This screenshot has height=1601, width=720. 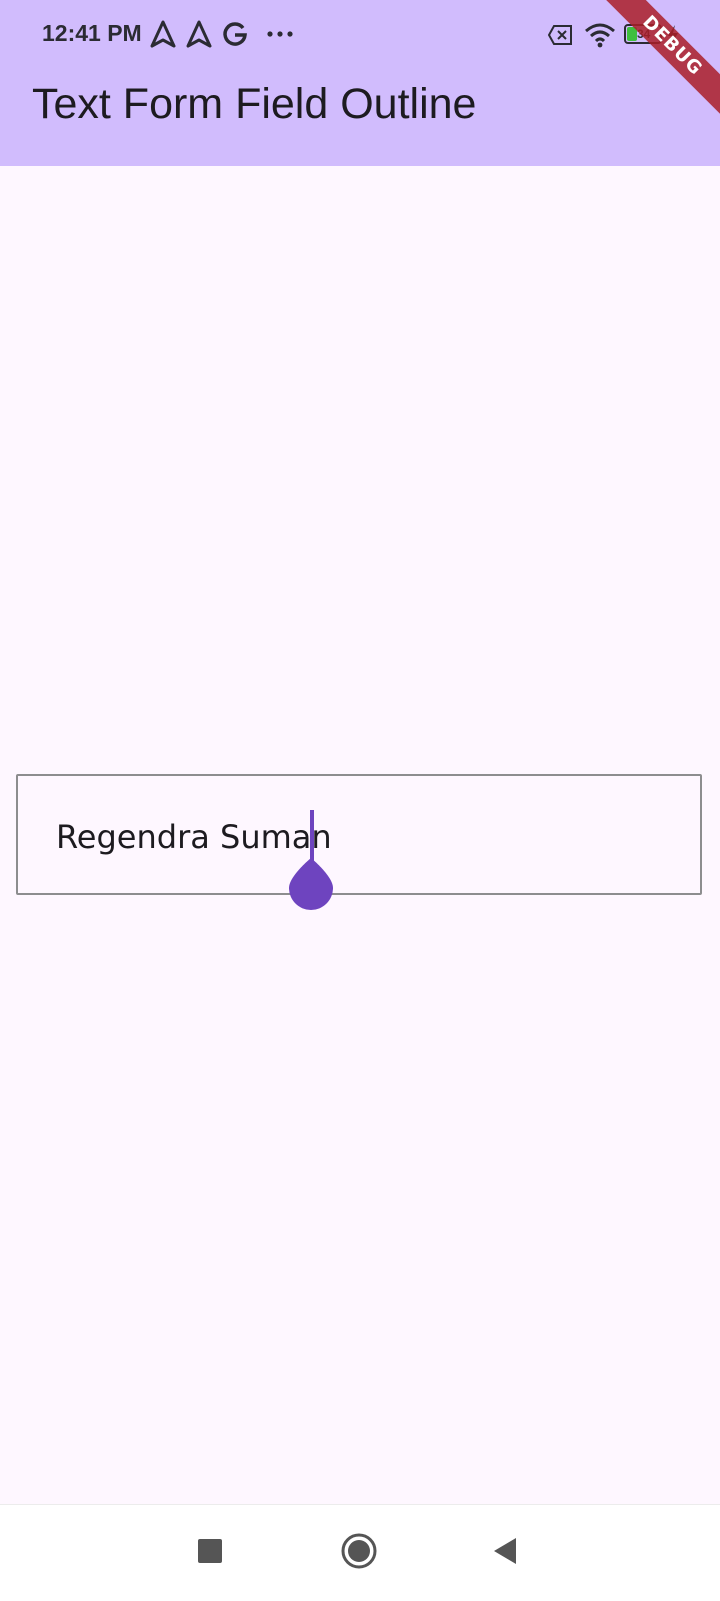 What do you see at coordinates (254, 104) in the screenshot?
I see `page-title: Text Form Field Outline` at bounding box center [254, 104].